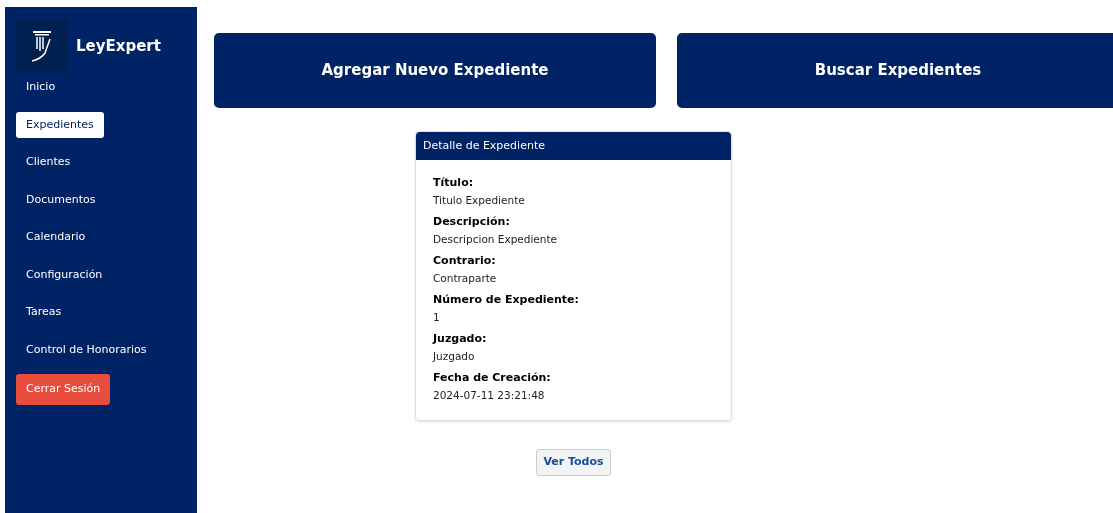  Describe the element at coordinates (895, 70) in the screenshot. I see `action-button: Buscar Expedientes` at that location.